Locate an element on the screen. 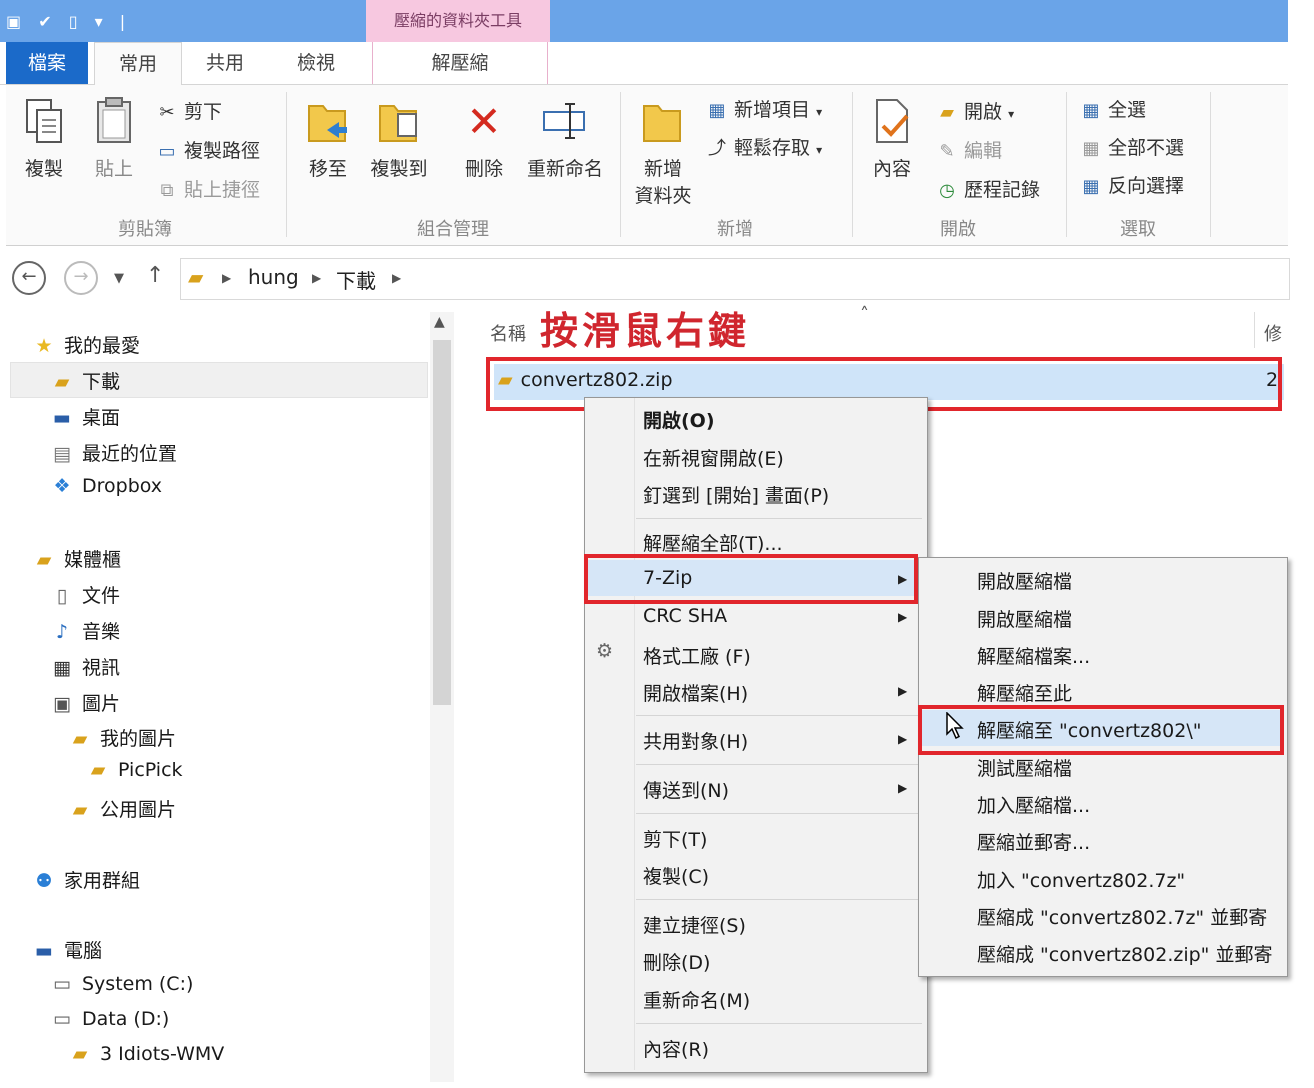 Image resolution: width=1314 pixels, height=1088 pixels. breadcrumb-downloads: 下載 is located at coordinates (356, 279).